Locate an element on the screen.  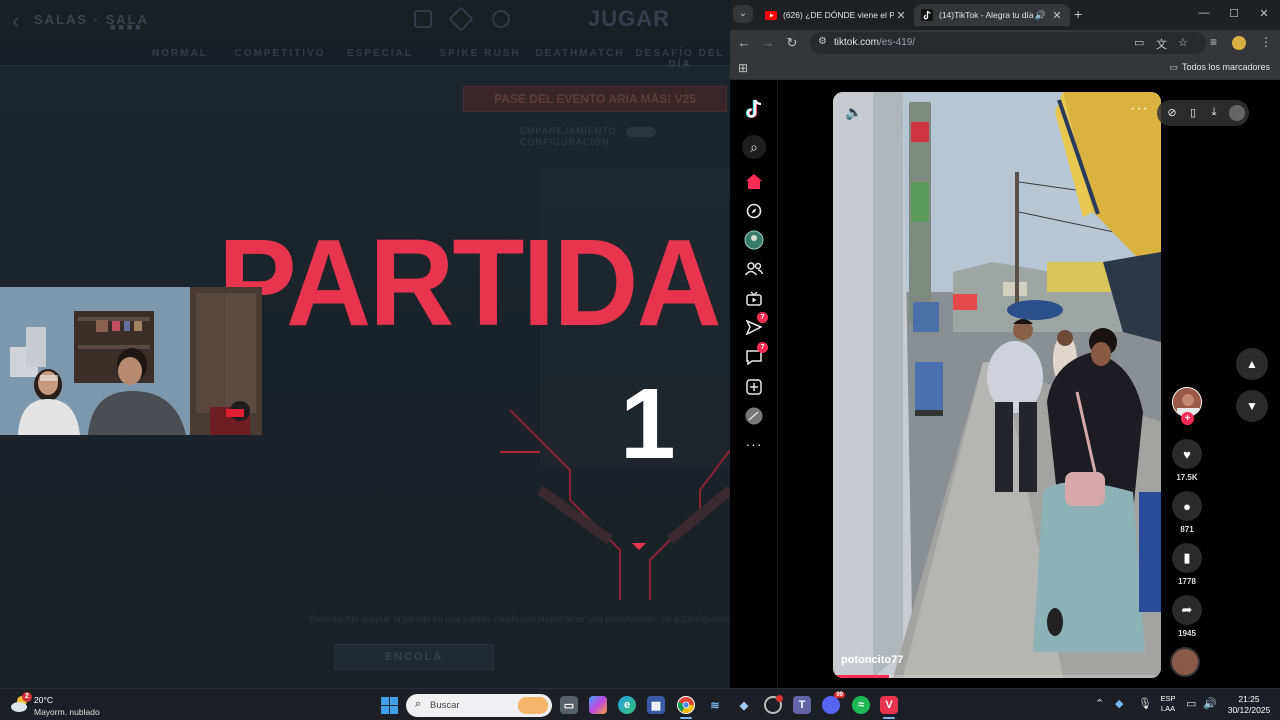
matchmaking-toggle-row: EMPAREJAMIENTO CONFIGURACIÓN is located at coordinates (625, 136).